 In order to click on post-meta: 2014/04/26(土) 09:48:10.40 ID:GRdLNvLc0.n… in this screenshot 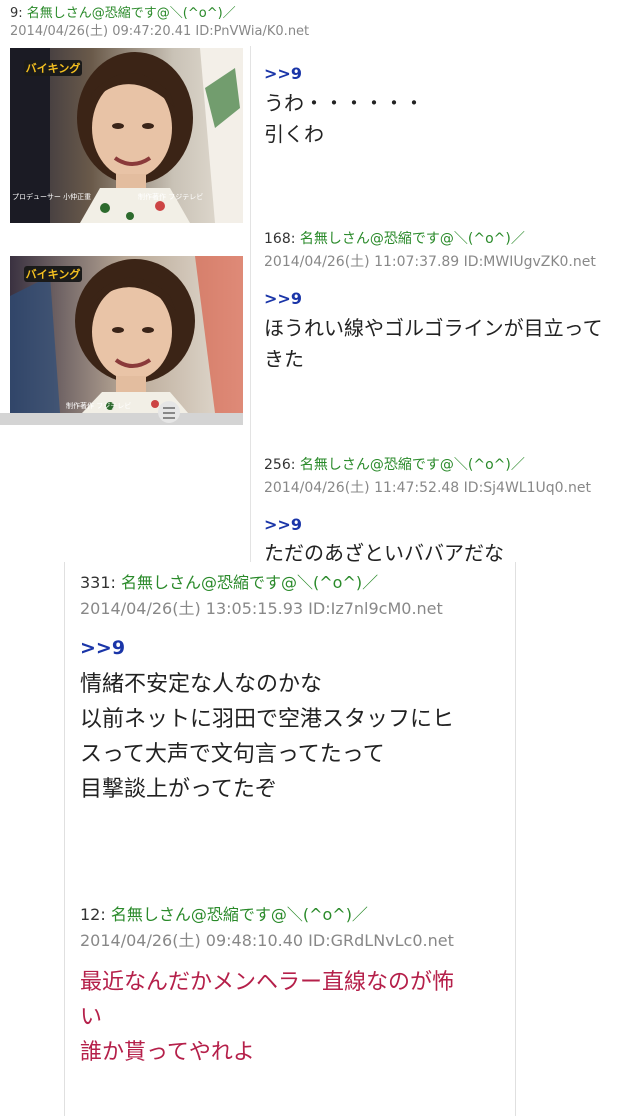, I will do `click(267, 940)`.